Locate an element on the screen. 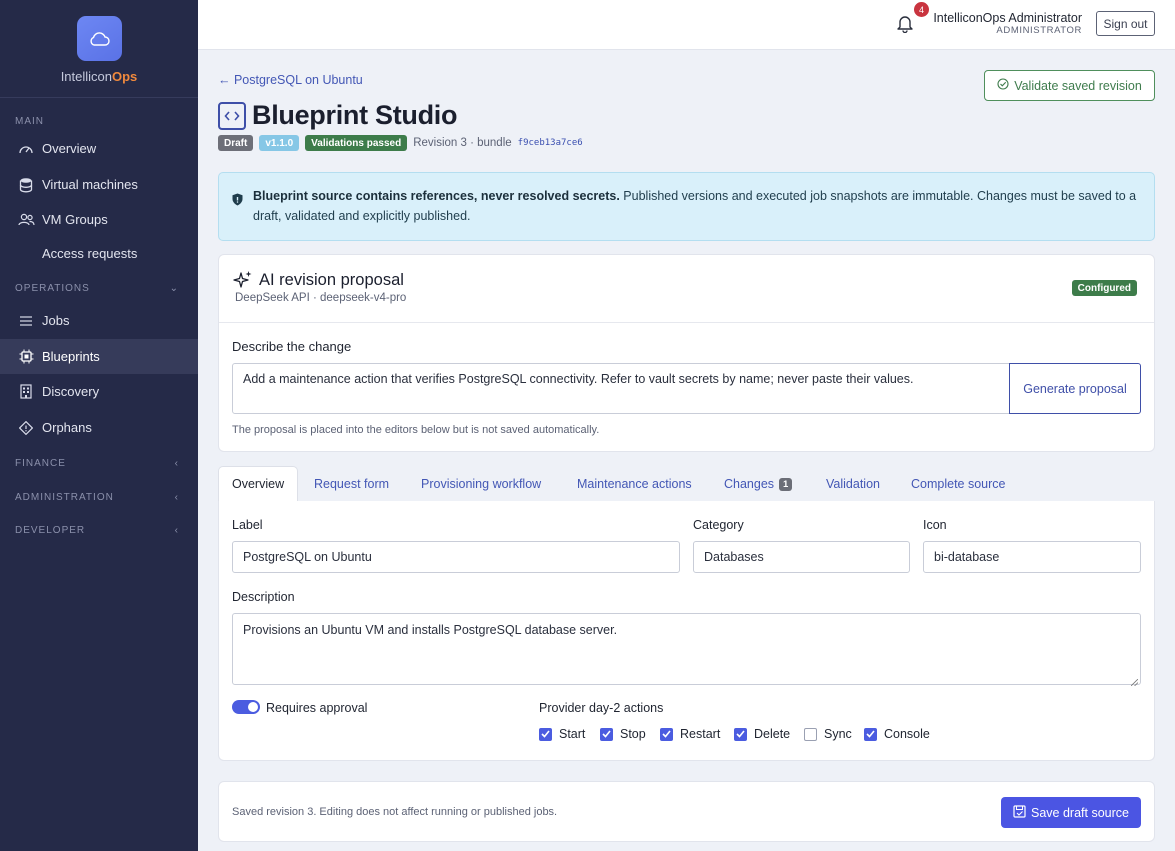 Image resolution: width=1175 pixels, height=851 pixels. tab-maintenance-actions: Maintenance actions is located at coordinates (634, 484).